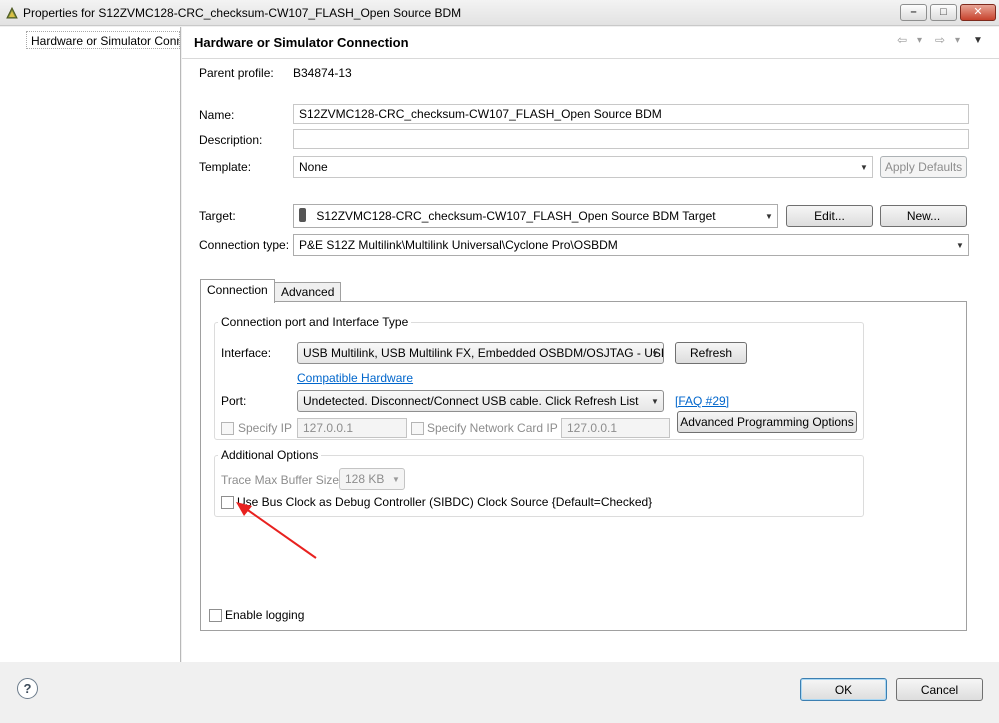 The height and width of the screenshot is (723, 999). What do you see at coordinates (943, 12) in the screenshot?
I see `maximize-button: □` at bounding box center [943, 12].